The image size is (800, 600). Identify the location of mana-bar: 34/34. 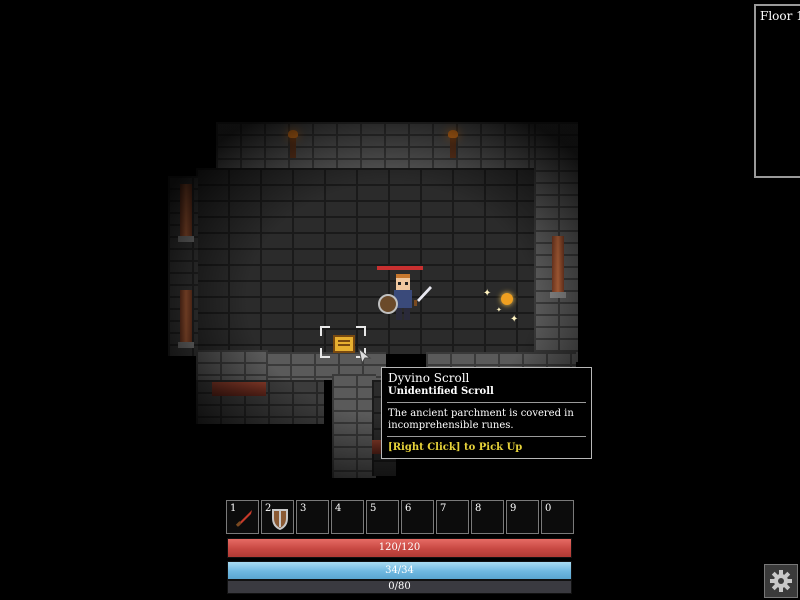
(399, 570).